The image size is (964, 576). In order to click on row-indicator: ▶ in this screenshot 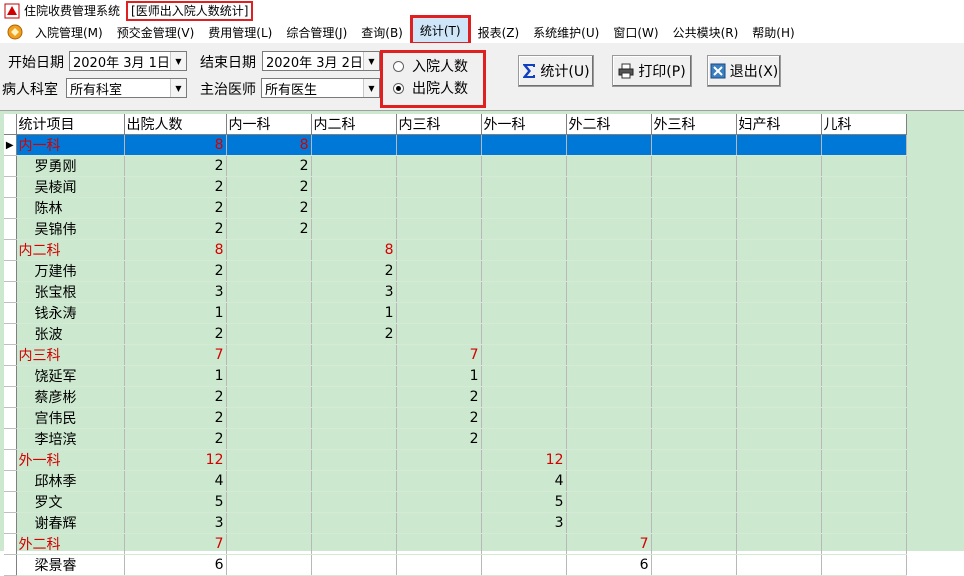, I will do `click(10, 145)`.